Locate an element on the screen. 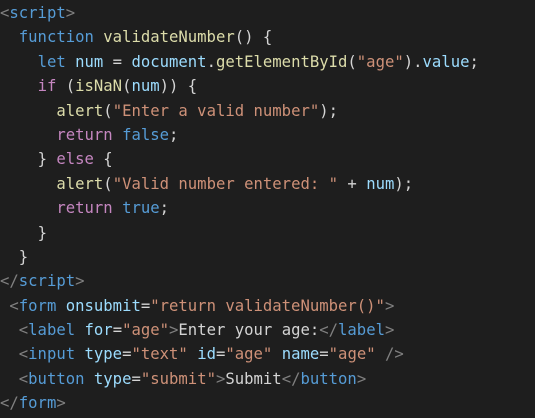 Image resolution: width=535 pixels, height=418 pixels. code-line: <button type="submit">Submit</button> is located at coordinates (267, 379).